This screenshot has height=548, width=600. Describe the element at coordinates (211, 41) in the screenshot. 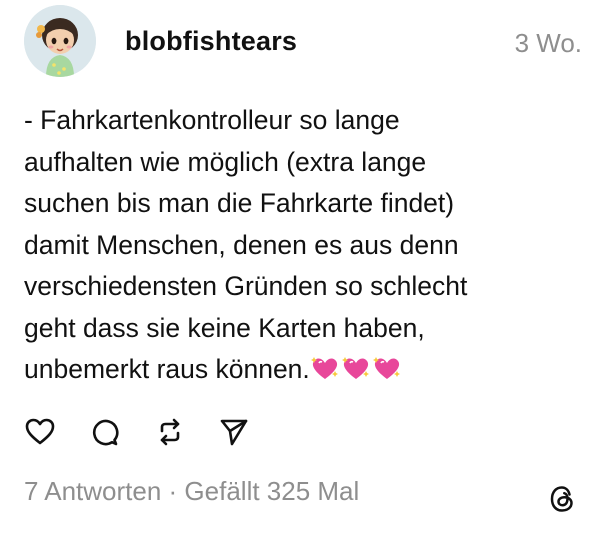

I see `username: blobfishtears` at that location.